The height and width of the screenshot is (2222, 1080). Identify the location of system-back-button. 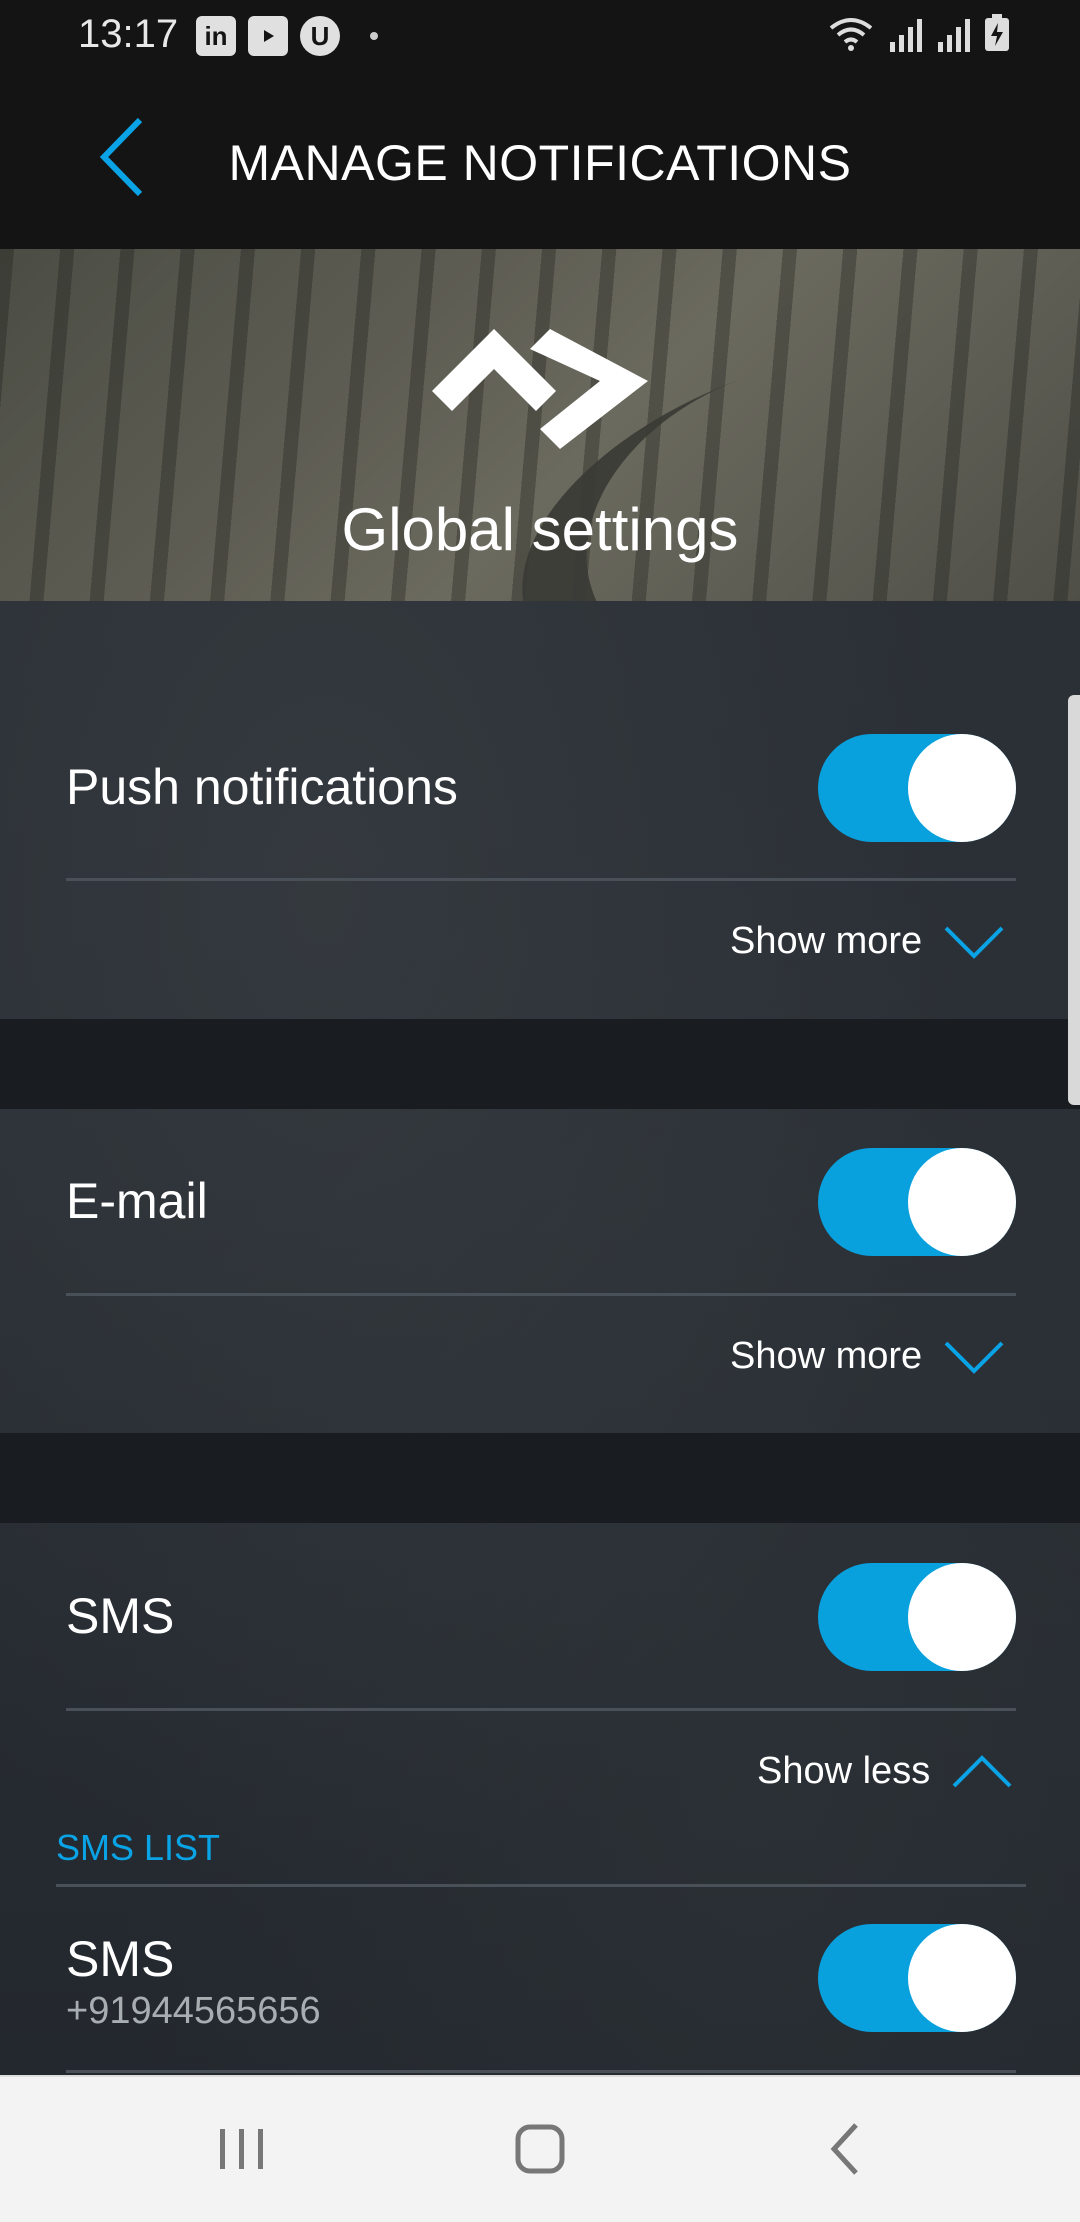
(846, 2149).